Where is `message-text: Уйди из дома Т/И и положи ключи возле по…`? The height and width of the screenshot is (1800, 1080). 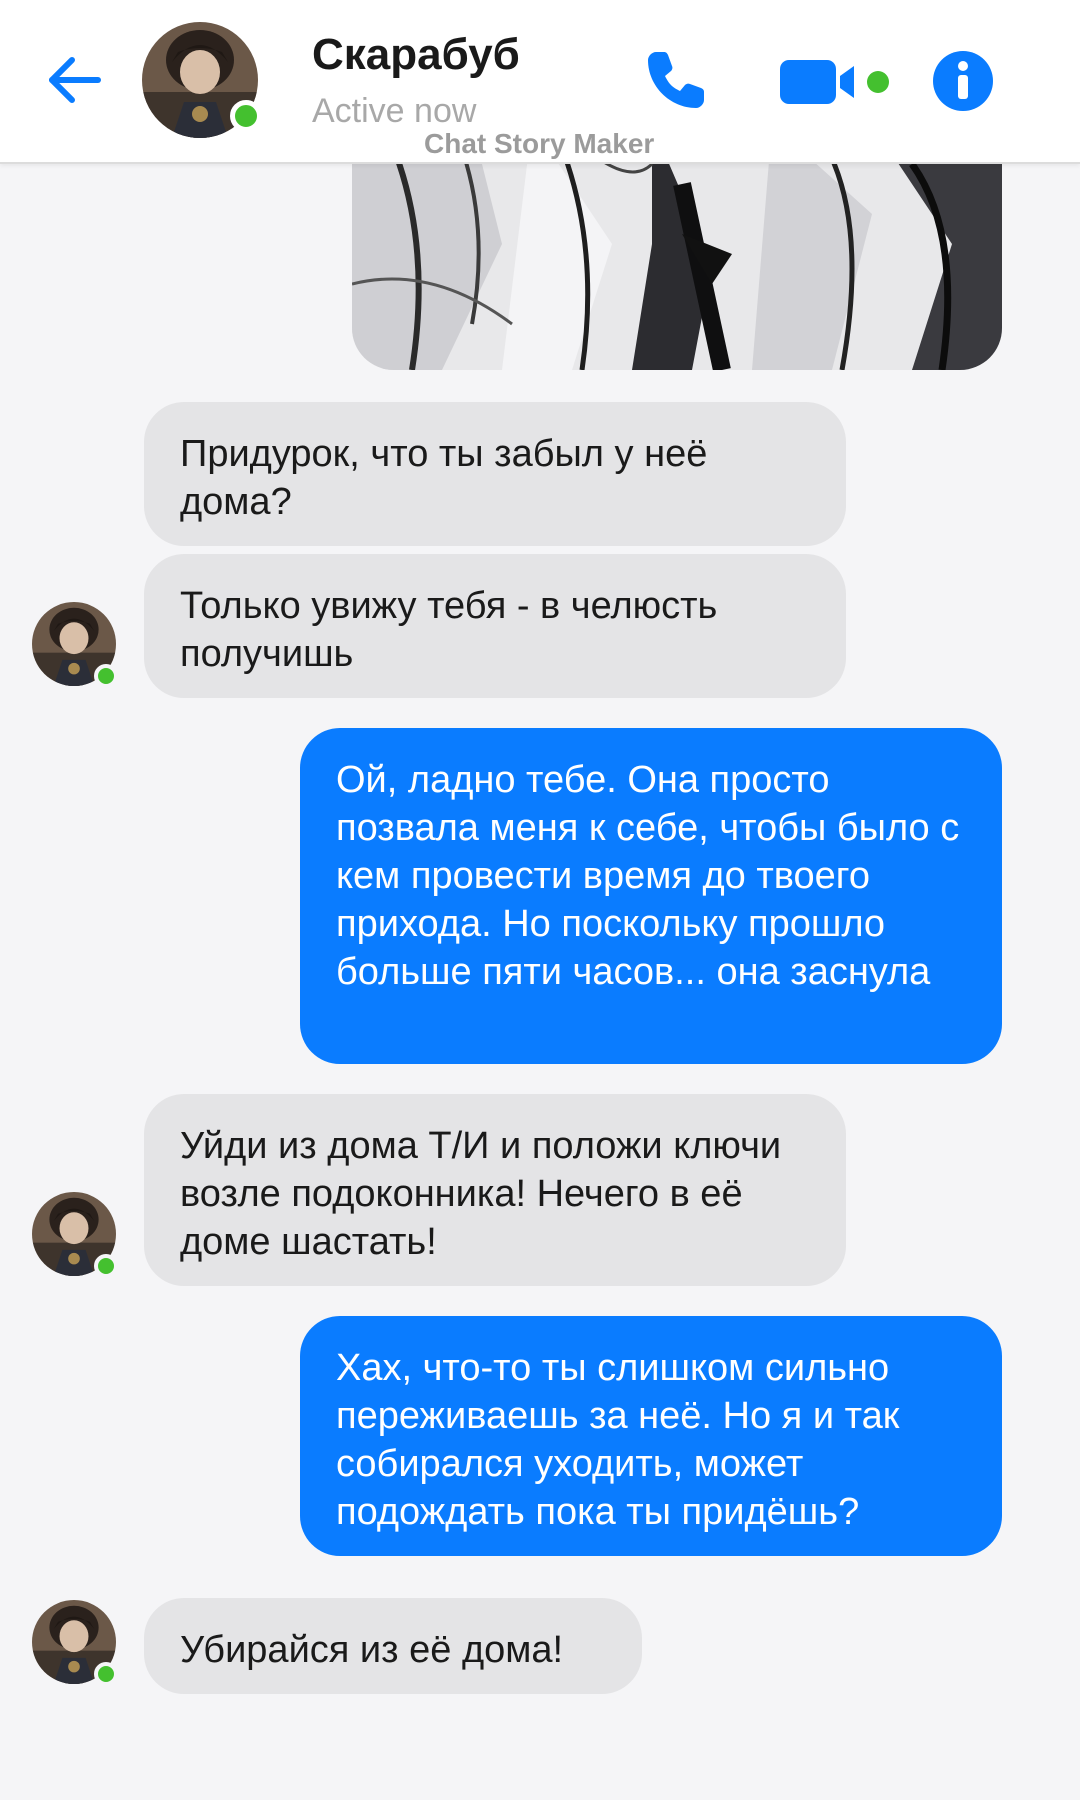
message-text: Уйди из дома Т/И и положи ключи возле по… is located at coordinates (481, 1194).